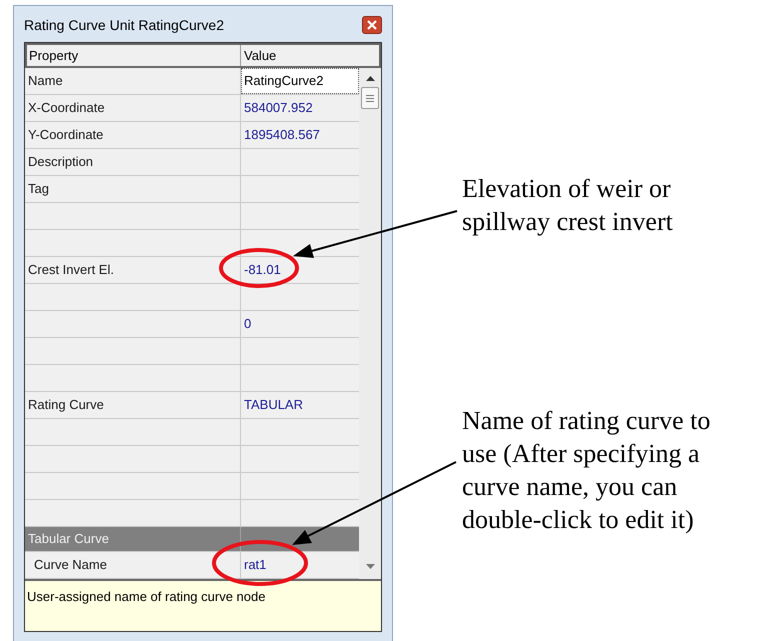  What do you see at coordinates (255, 565) in the screenshot?
I see `property-value: rat1` at bounding box center [255, 565].